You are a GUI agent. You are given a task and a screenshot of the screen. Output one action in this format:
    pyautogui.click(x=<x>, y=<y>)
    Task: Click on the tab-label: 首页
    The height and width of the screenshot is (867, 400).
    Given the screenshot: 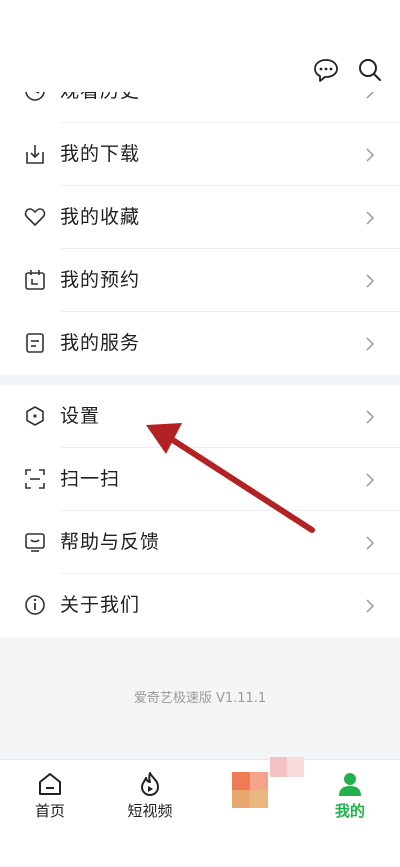 What is the action you would take?
    pyautogui.click(x=49, y=811)
    